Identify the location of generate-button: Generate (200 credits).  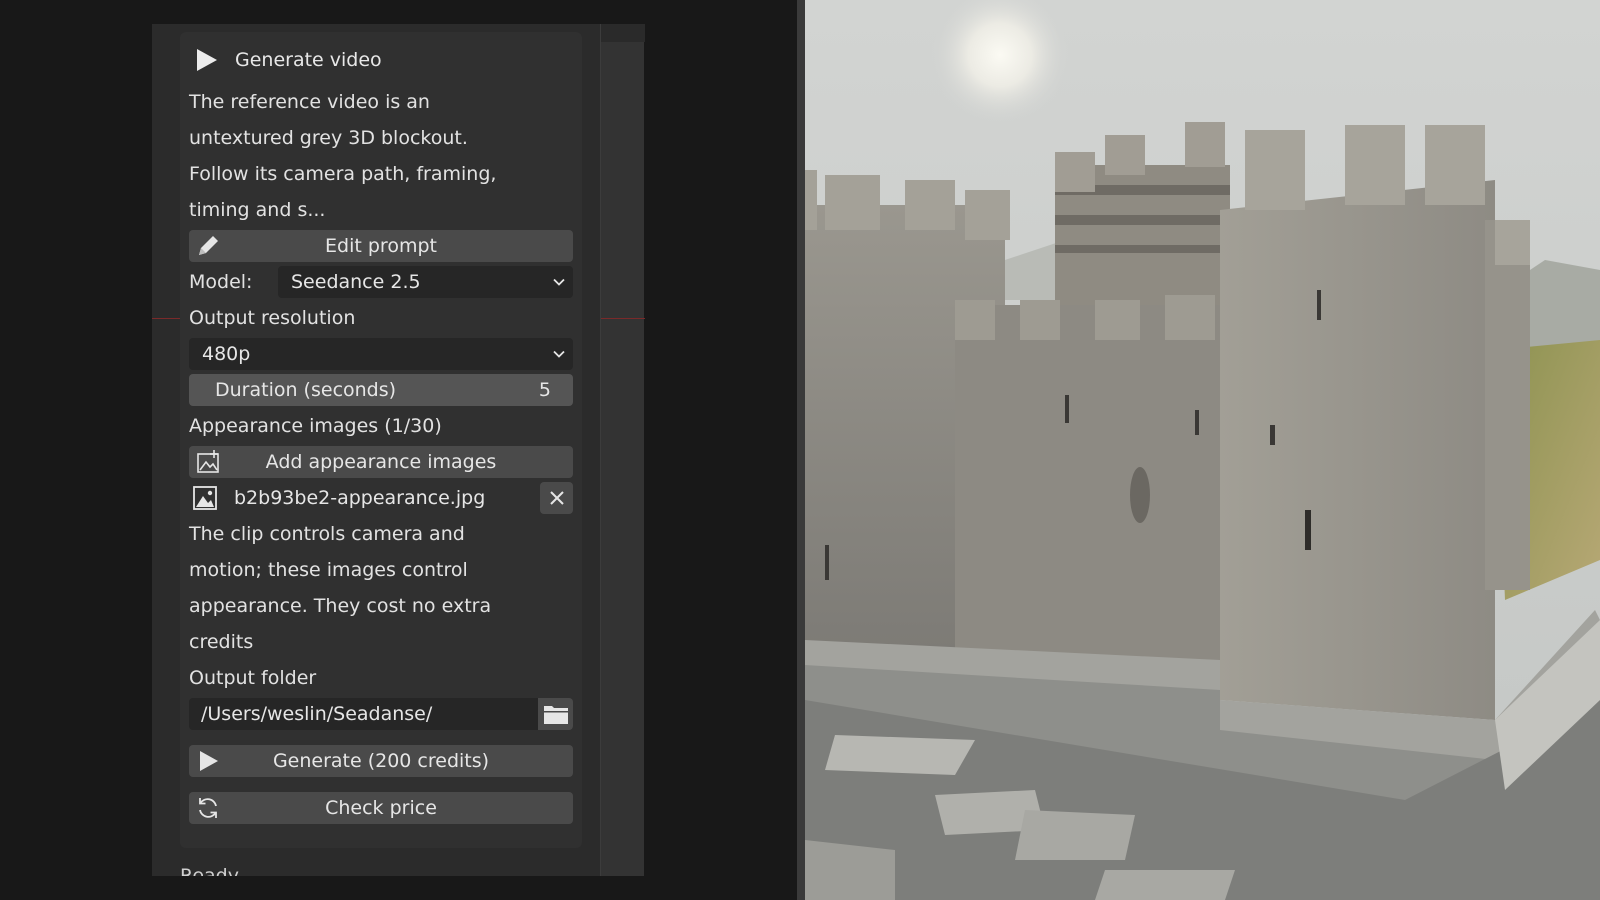
(381, 761).